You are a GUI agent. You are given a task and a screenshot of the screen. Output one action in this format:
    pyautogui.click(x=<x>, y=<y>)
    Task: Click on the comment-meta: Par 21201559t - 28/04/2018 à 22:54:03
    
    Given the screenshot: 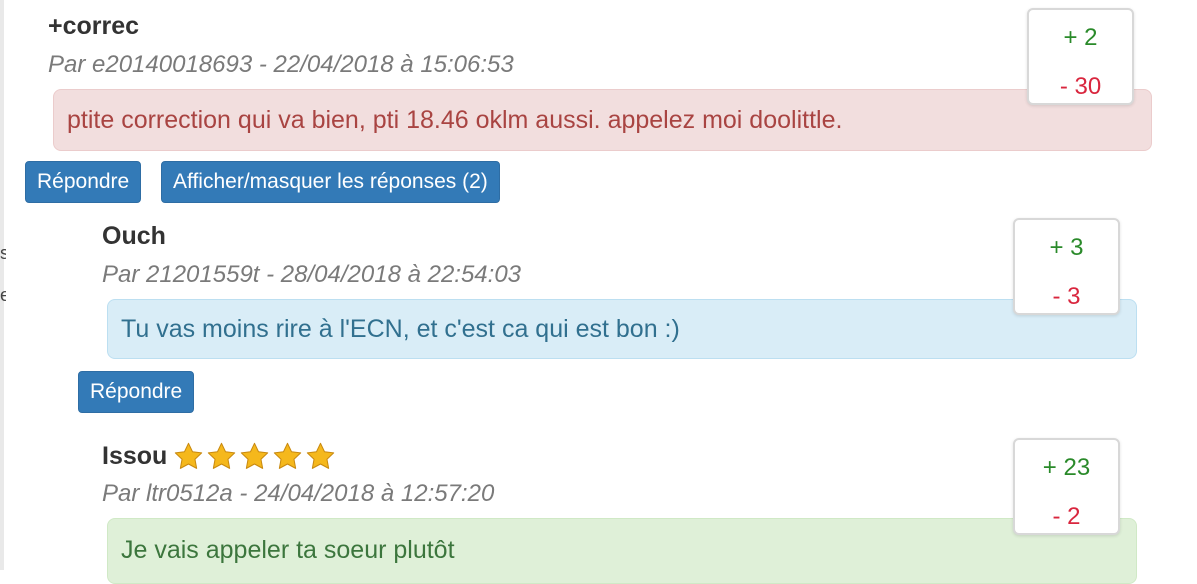 What is the action you would take?
    pyautogui.click(x=312, y=274)
    